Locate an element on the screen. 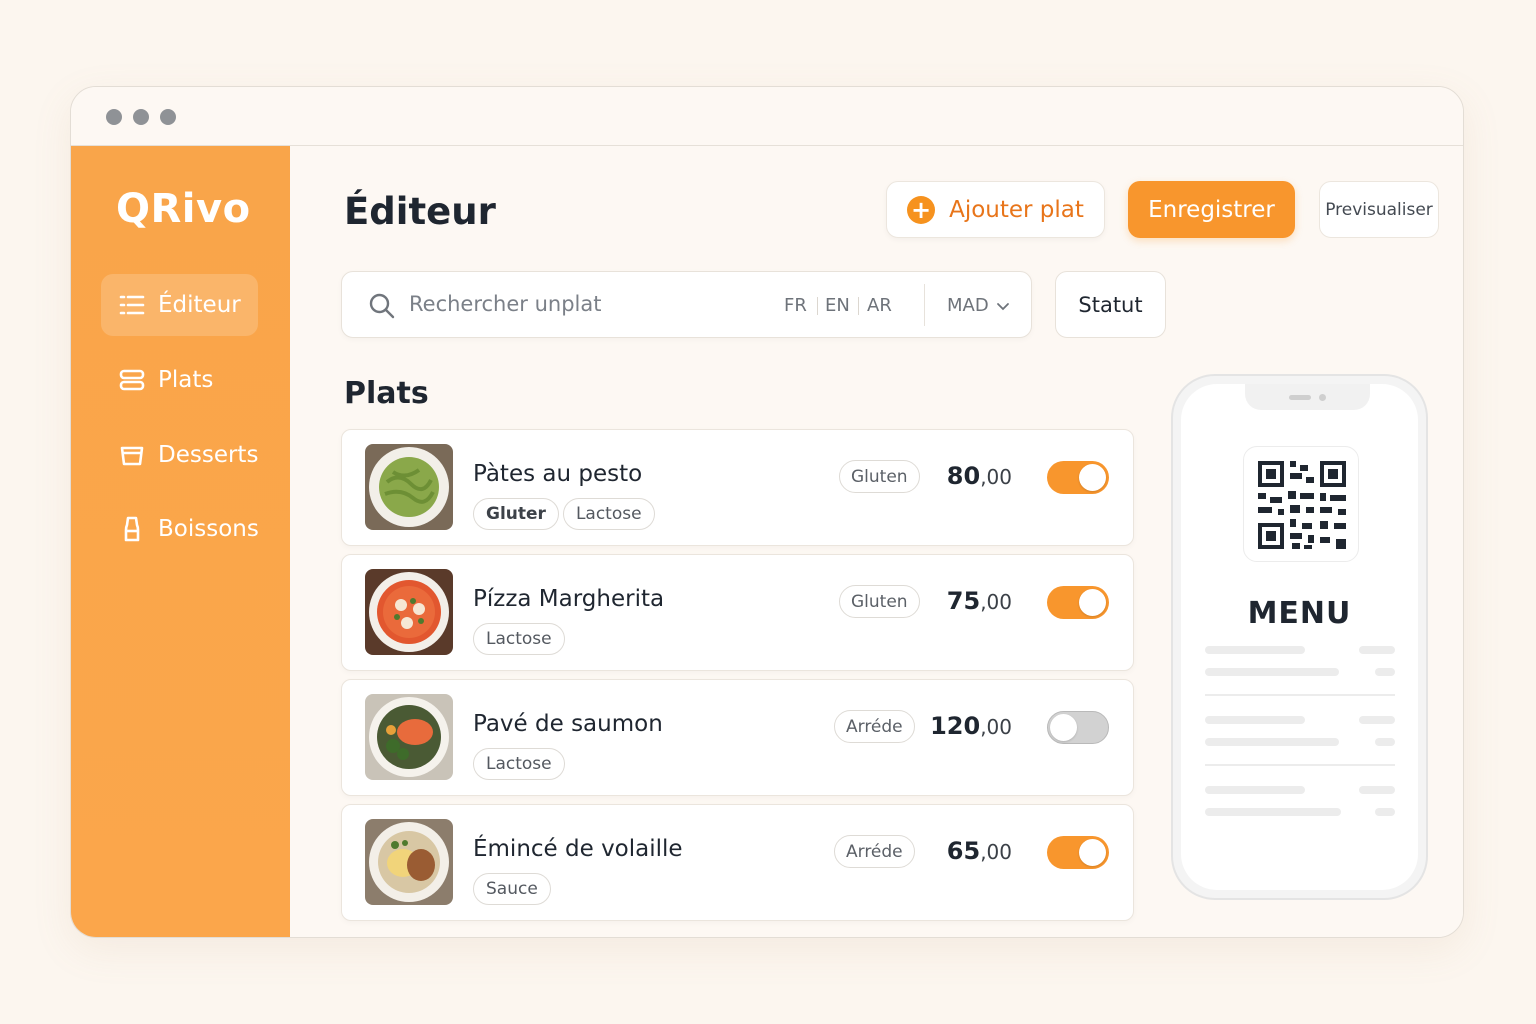  dish-name: Pàtes au pesto is located at coordinates (558, 474).